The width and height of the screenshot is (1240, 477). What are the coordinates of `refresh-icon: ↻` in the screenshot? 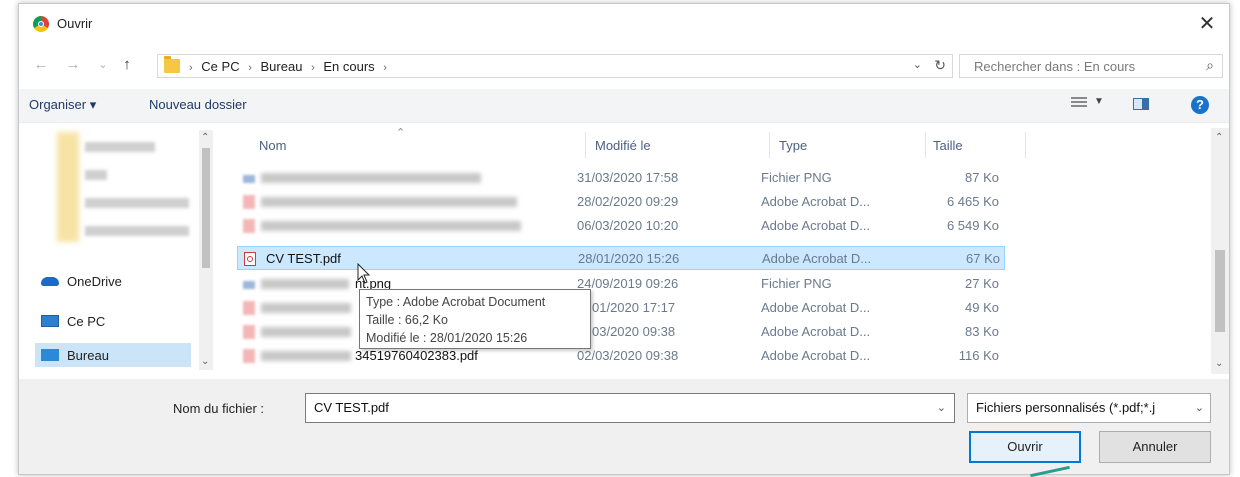 It's located at (940, 65).